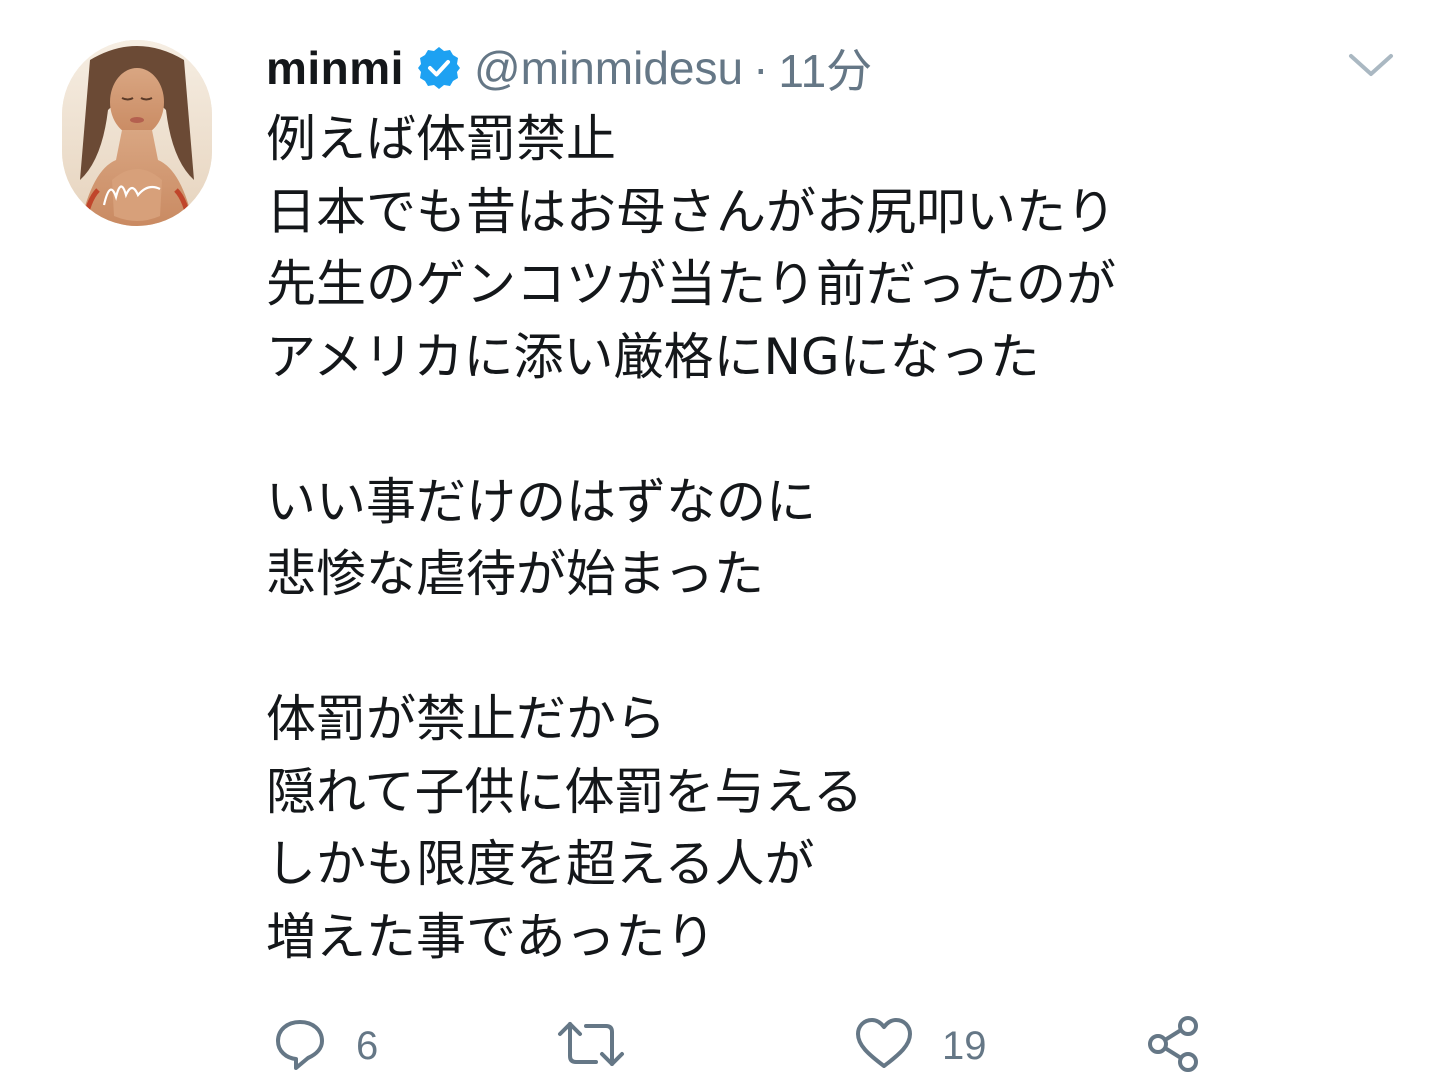 Image resolution: width=1439 pixels, height=1087 pixels. Describe the element at coordinates (653, 356) in the screenshot. I see `tweet-text-line: アメリカに添い厳格にNGになった` at that location.